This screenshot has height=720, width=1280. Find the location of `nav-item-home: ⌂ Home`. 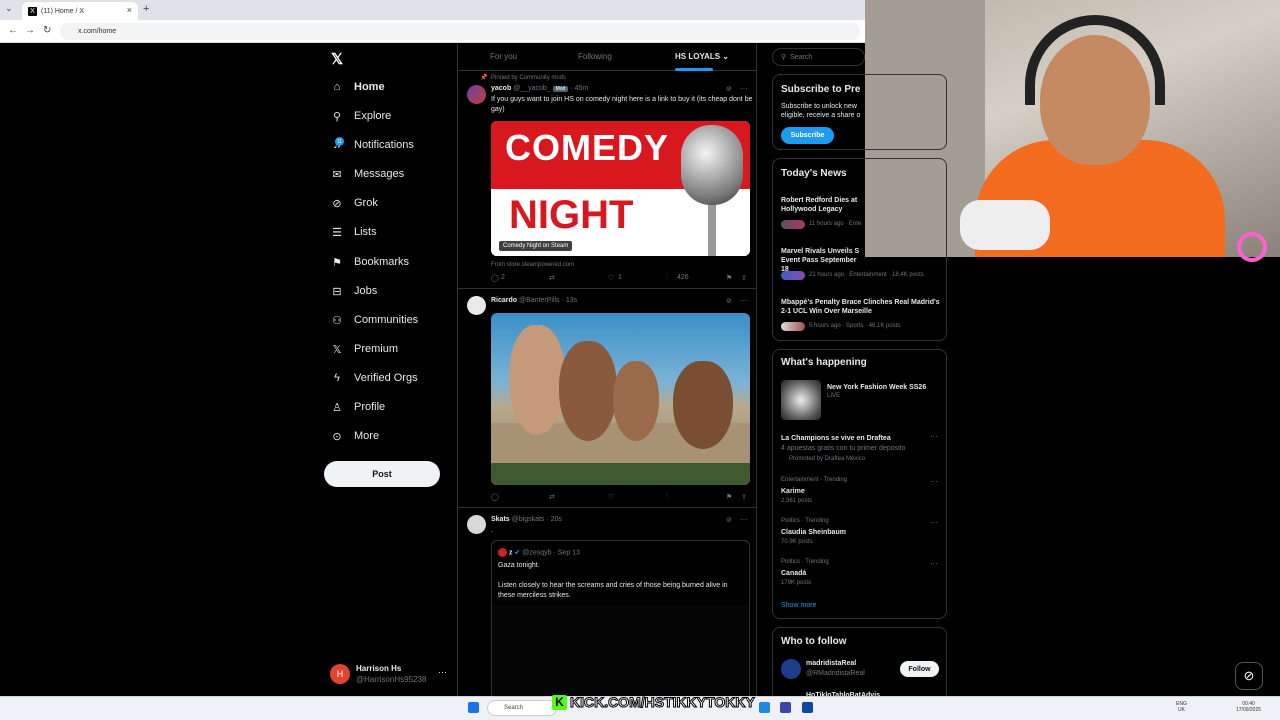

nav-item-home: ⌂ Home is located at coordinates (357, 87).